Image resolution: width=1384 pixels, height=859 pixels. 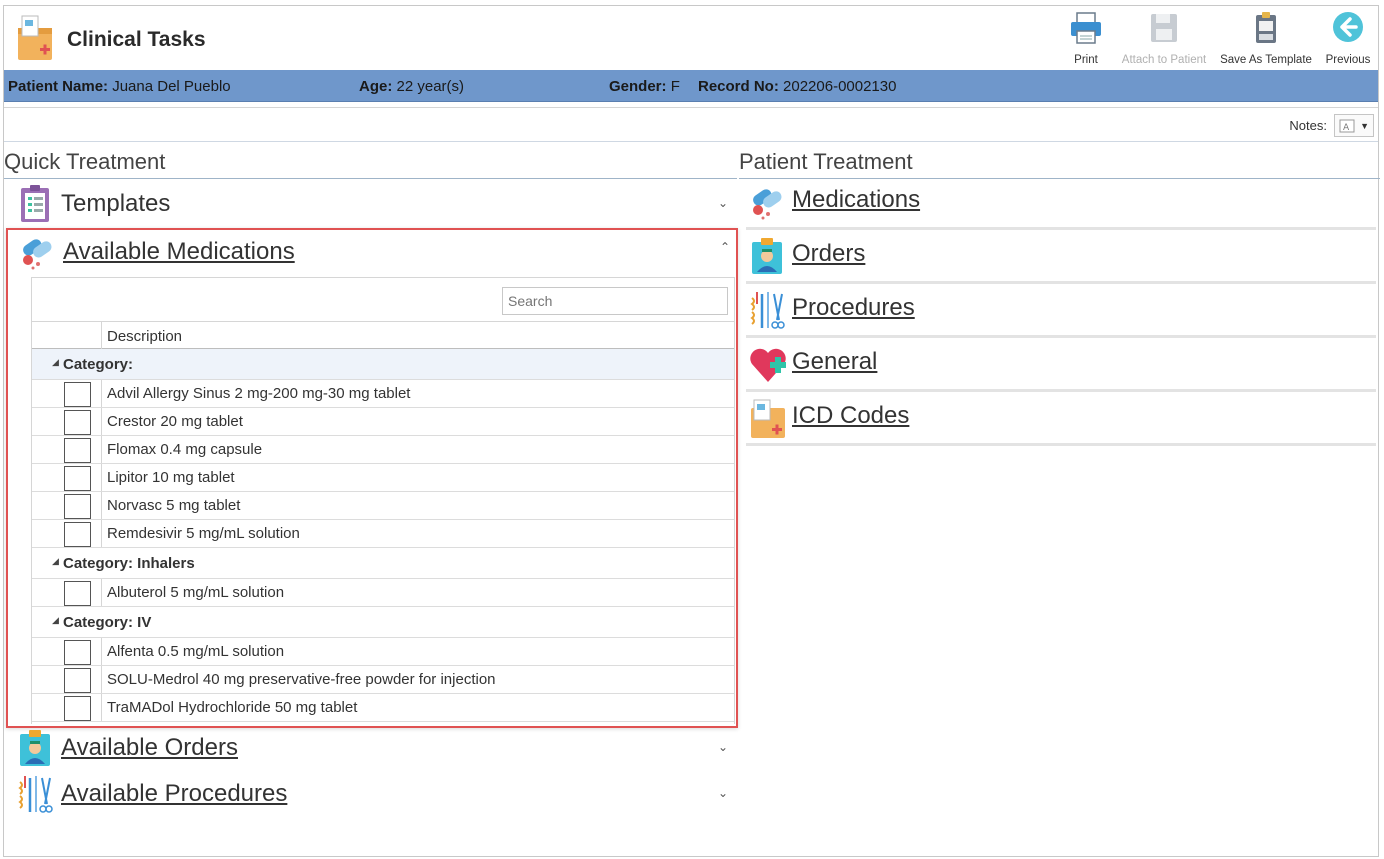 What do you see at coordinates (725, 247) in the screenshot?
I see `chevron-up-icon: ⌃` at bounding box center [725, 247].